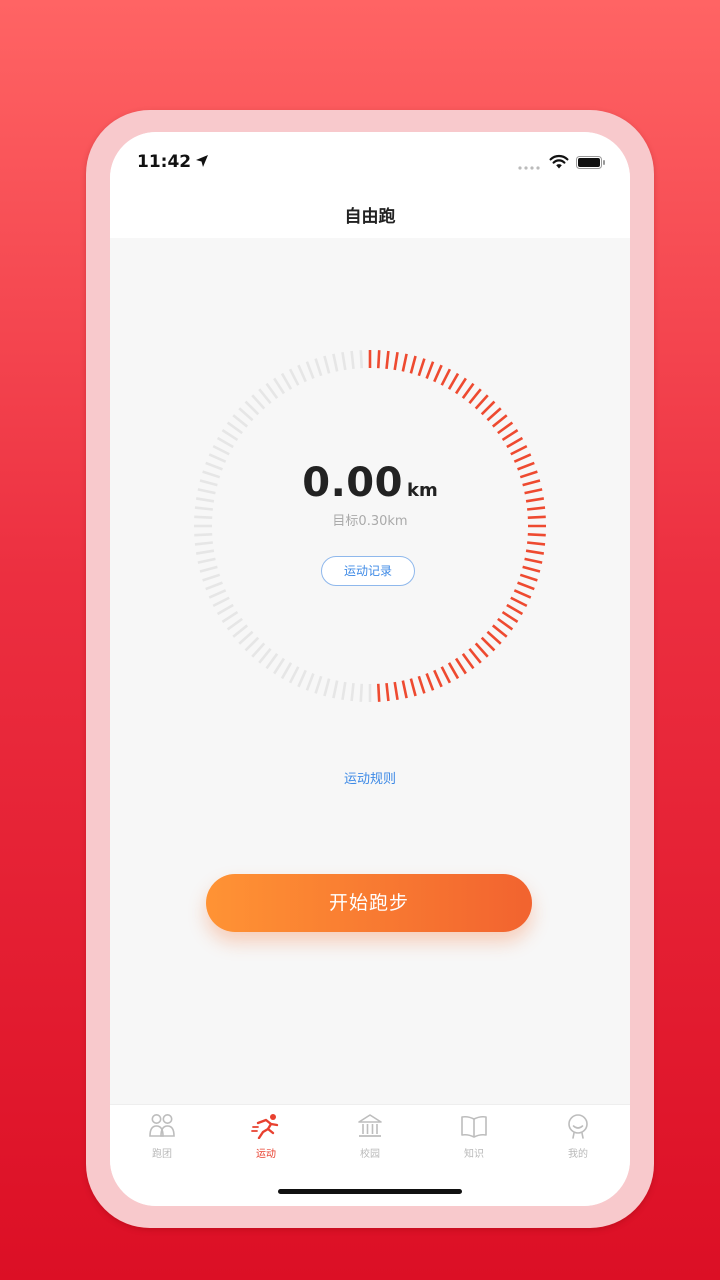 This screenshot has height=1280, width=720. I want to click on group-icon, so click(162, 1125).